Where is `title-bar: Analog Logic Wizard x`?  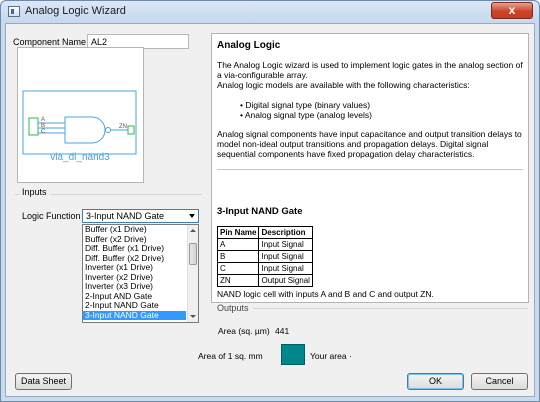
title-bar: Analog Logic Wizard x is located at coordinates (270, 12).